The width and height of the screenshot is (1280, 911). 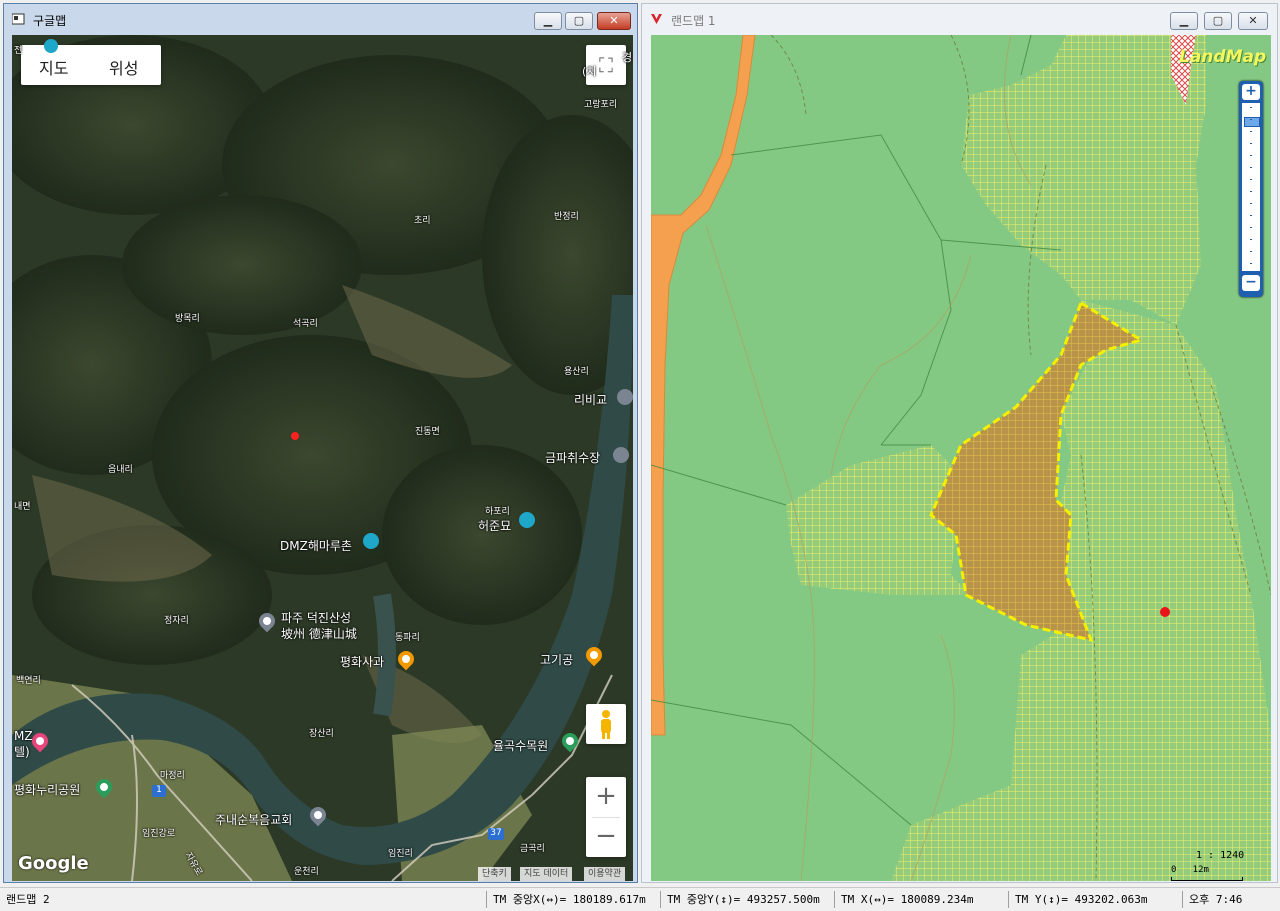 I want to click on status-tm-center-x: TM 중앙X(↔)= 180189.617m, so click(x=566, y=899).